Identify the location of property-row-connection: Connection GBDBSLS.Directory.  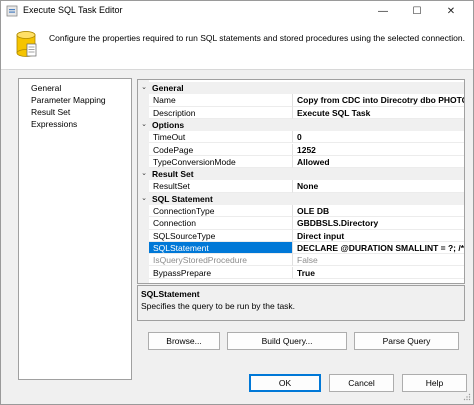
(301, 223).